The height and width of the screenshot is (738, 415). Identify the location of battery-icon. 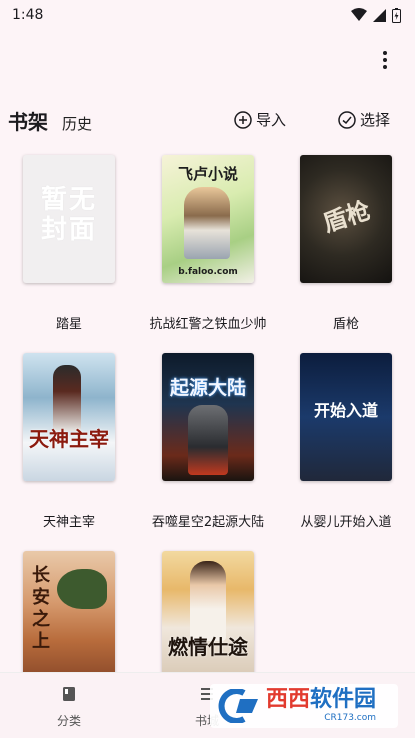
(396, 15).